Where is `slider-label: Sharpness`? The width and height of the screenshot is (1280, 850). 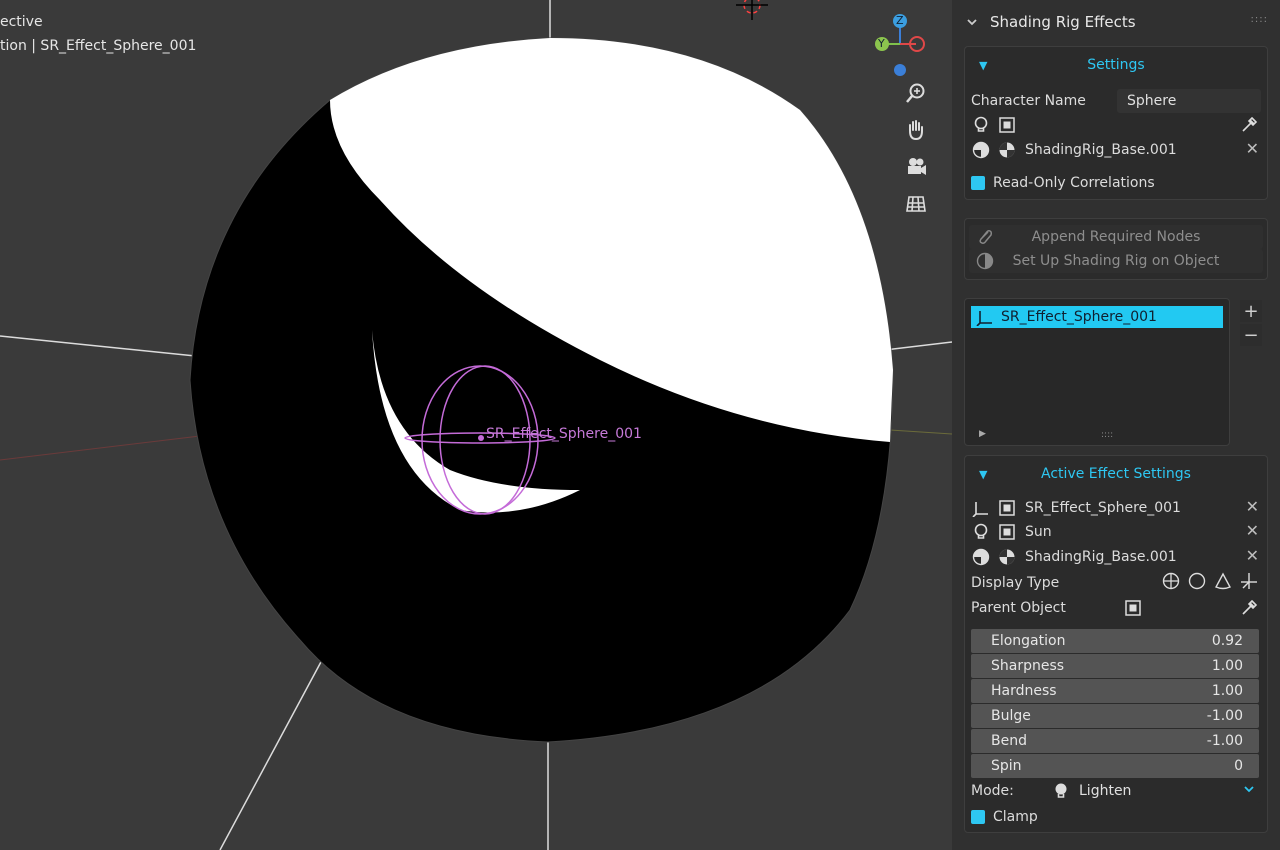
slider-label: Sharpness is located at coordinates (1028, 666).